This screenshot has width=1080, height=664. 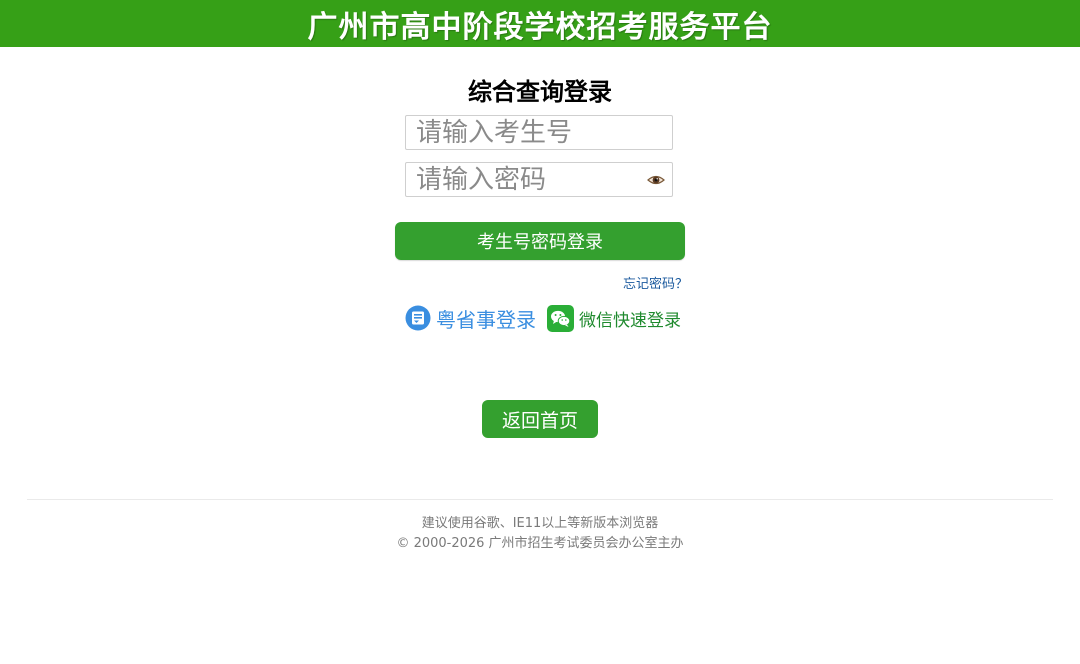 What do you see at coordinates (418, 318) in the screenshot?
I see `yueshengshi-icon` at bounding box center [418, 318].